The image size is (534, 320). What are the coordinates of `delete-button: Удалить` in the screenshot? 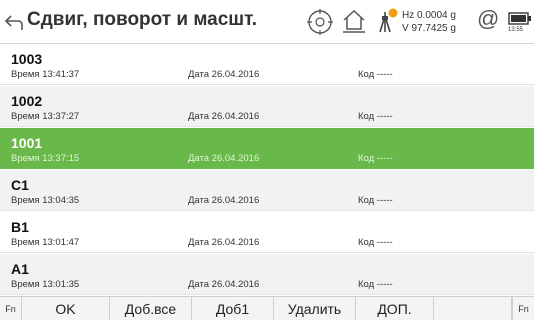 It's located at (315, 308).